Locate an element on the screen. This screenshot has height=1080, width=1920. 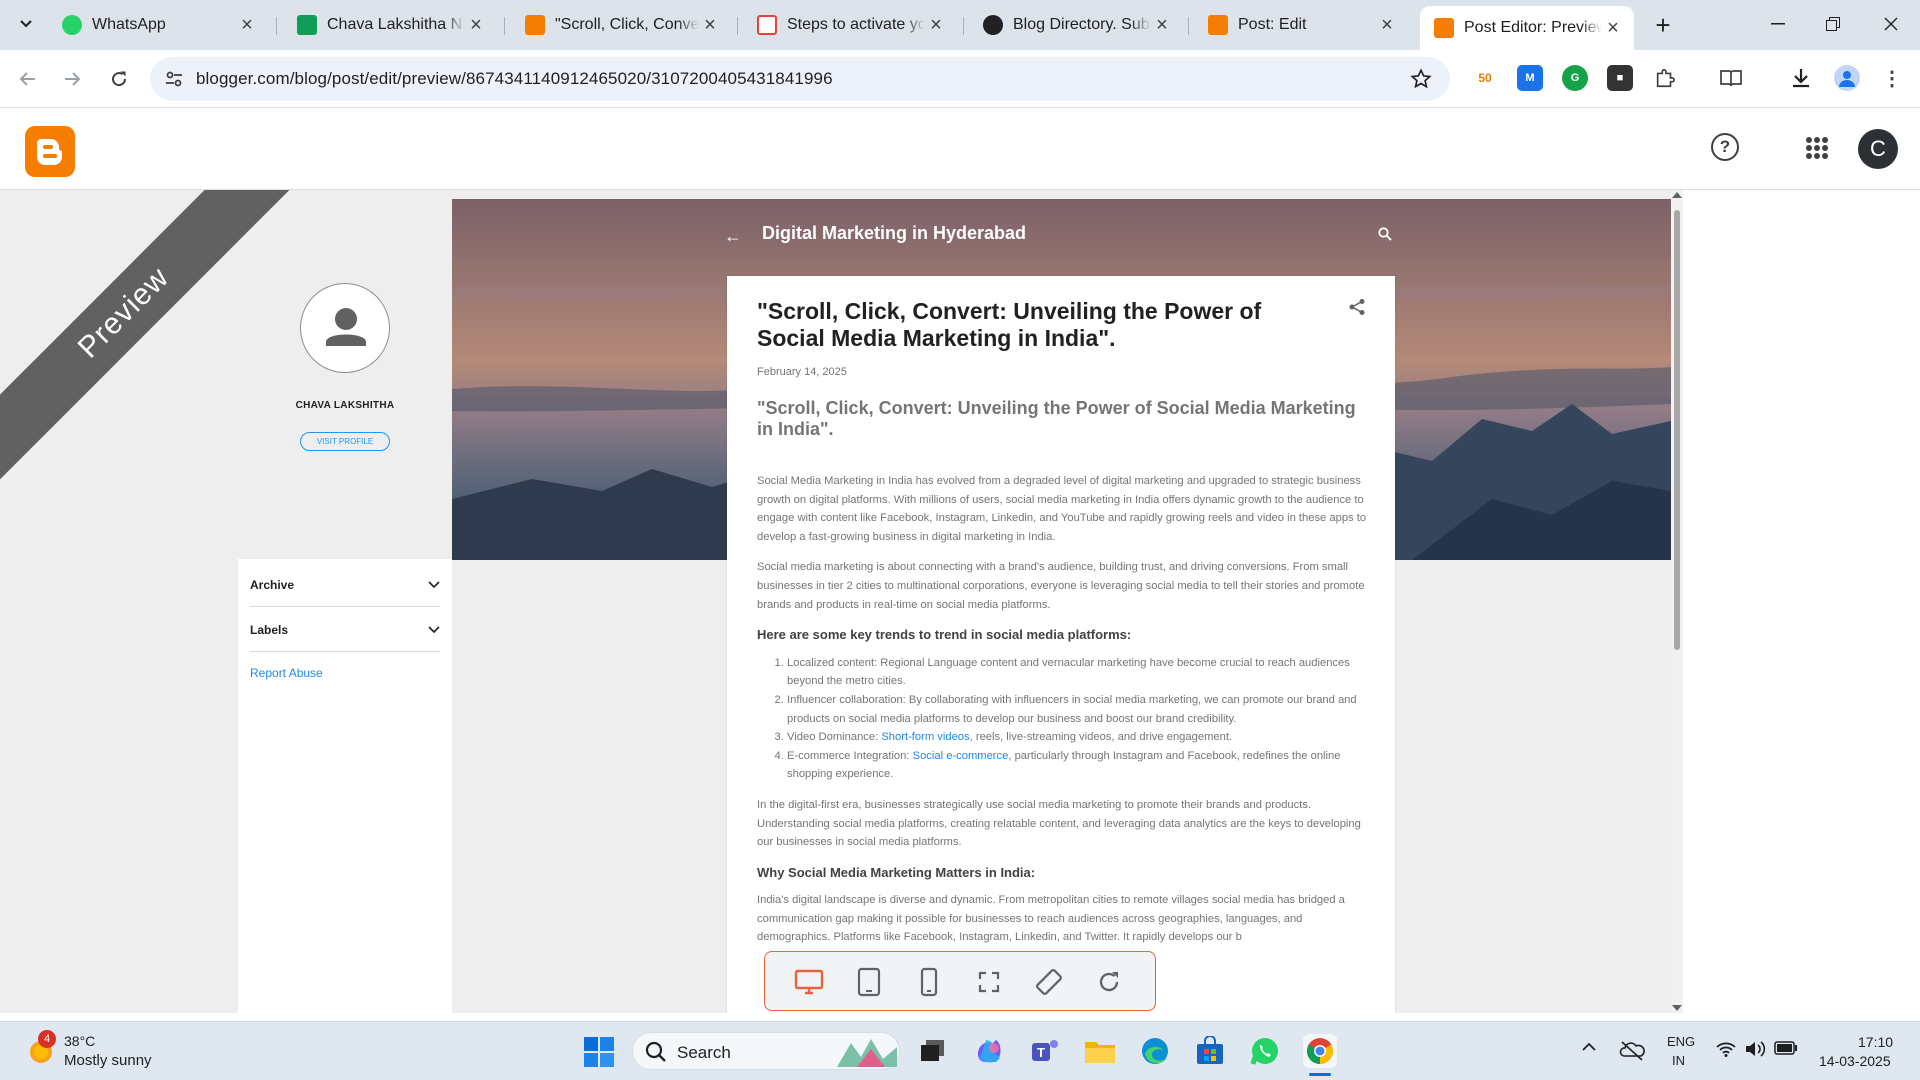
extension-sale-icon: 50 is located at coordinates (1485, 78).